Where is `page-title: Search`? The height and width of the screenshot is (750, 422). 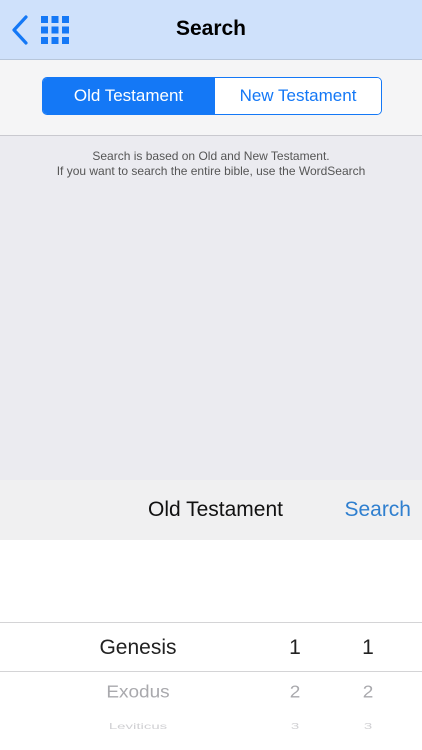 page-title: Search is located at coordinates (211, 28).